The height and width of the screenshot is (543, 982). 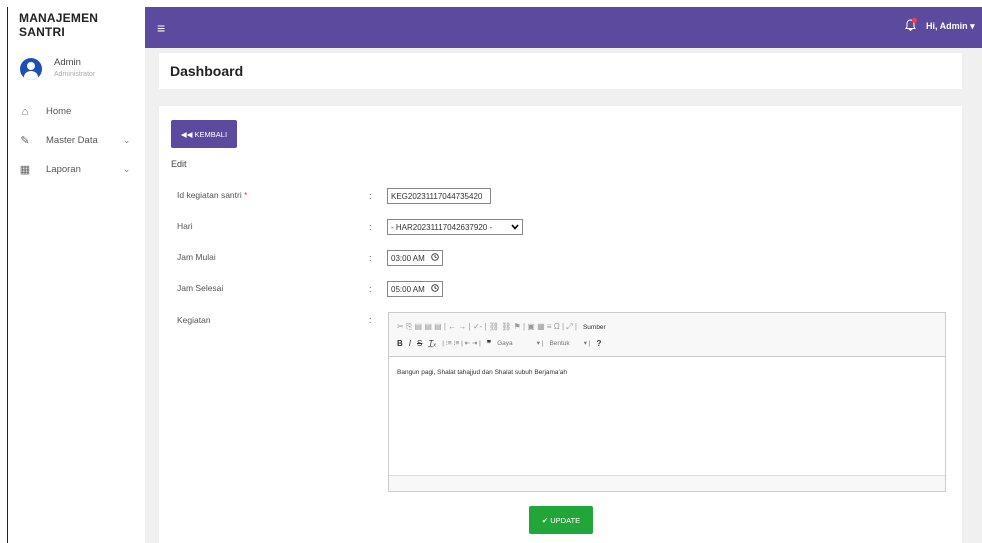 What do you see at coordinates (59, 25) in the screenshot?
I see `brand-title: MANAJEMEN SANTRI` at bounding box center [59, 25].